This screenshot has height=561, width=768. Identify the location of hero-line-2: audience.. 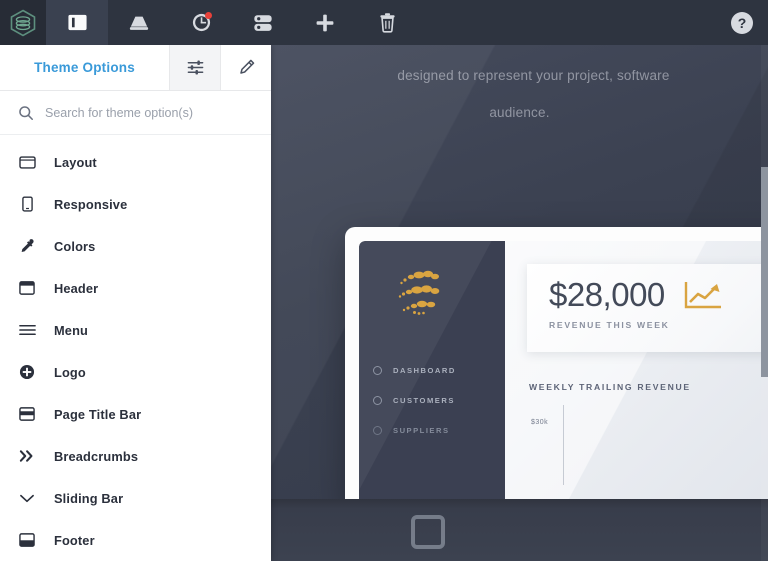
(519, 112).